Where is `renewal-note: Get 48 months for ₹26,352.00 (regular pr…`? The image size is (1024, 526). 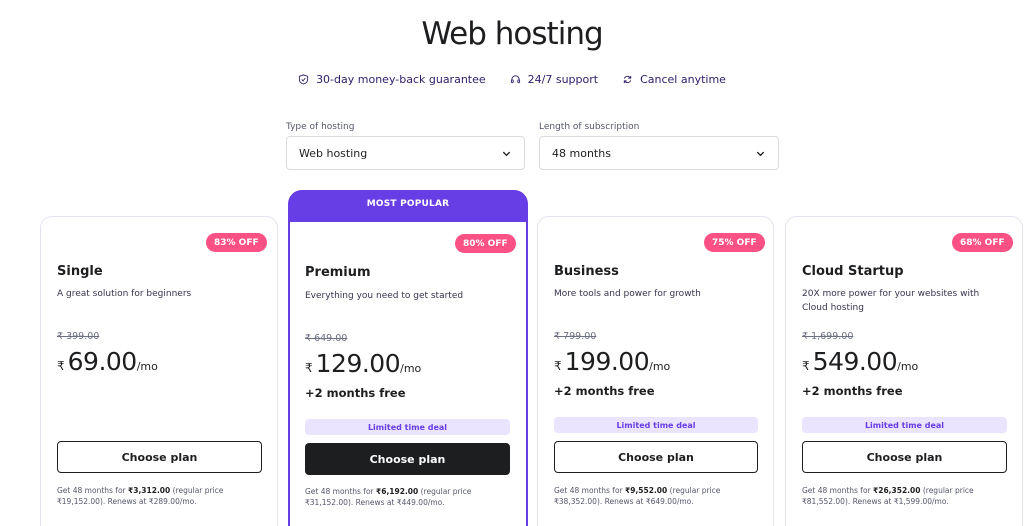
renewal-note: Get 48 months for ₹26,352.00 (regular pr… is located at coordinates (888, 496).